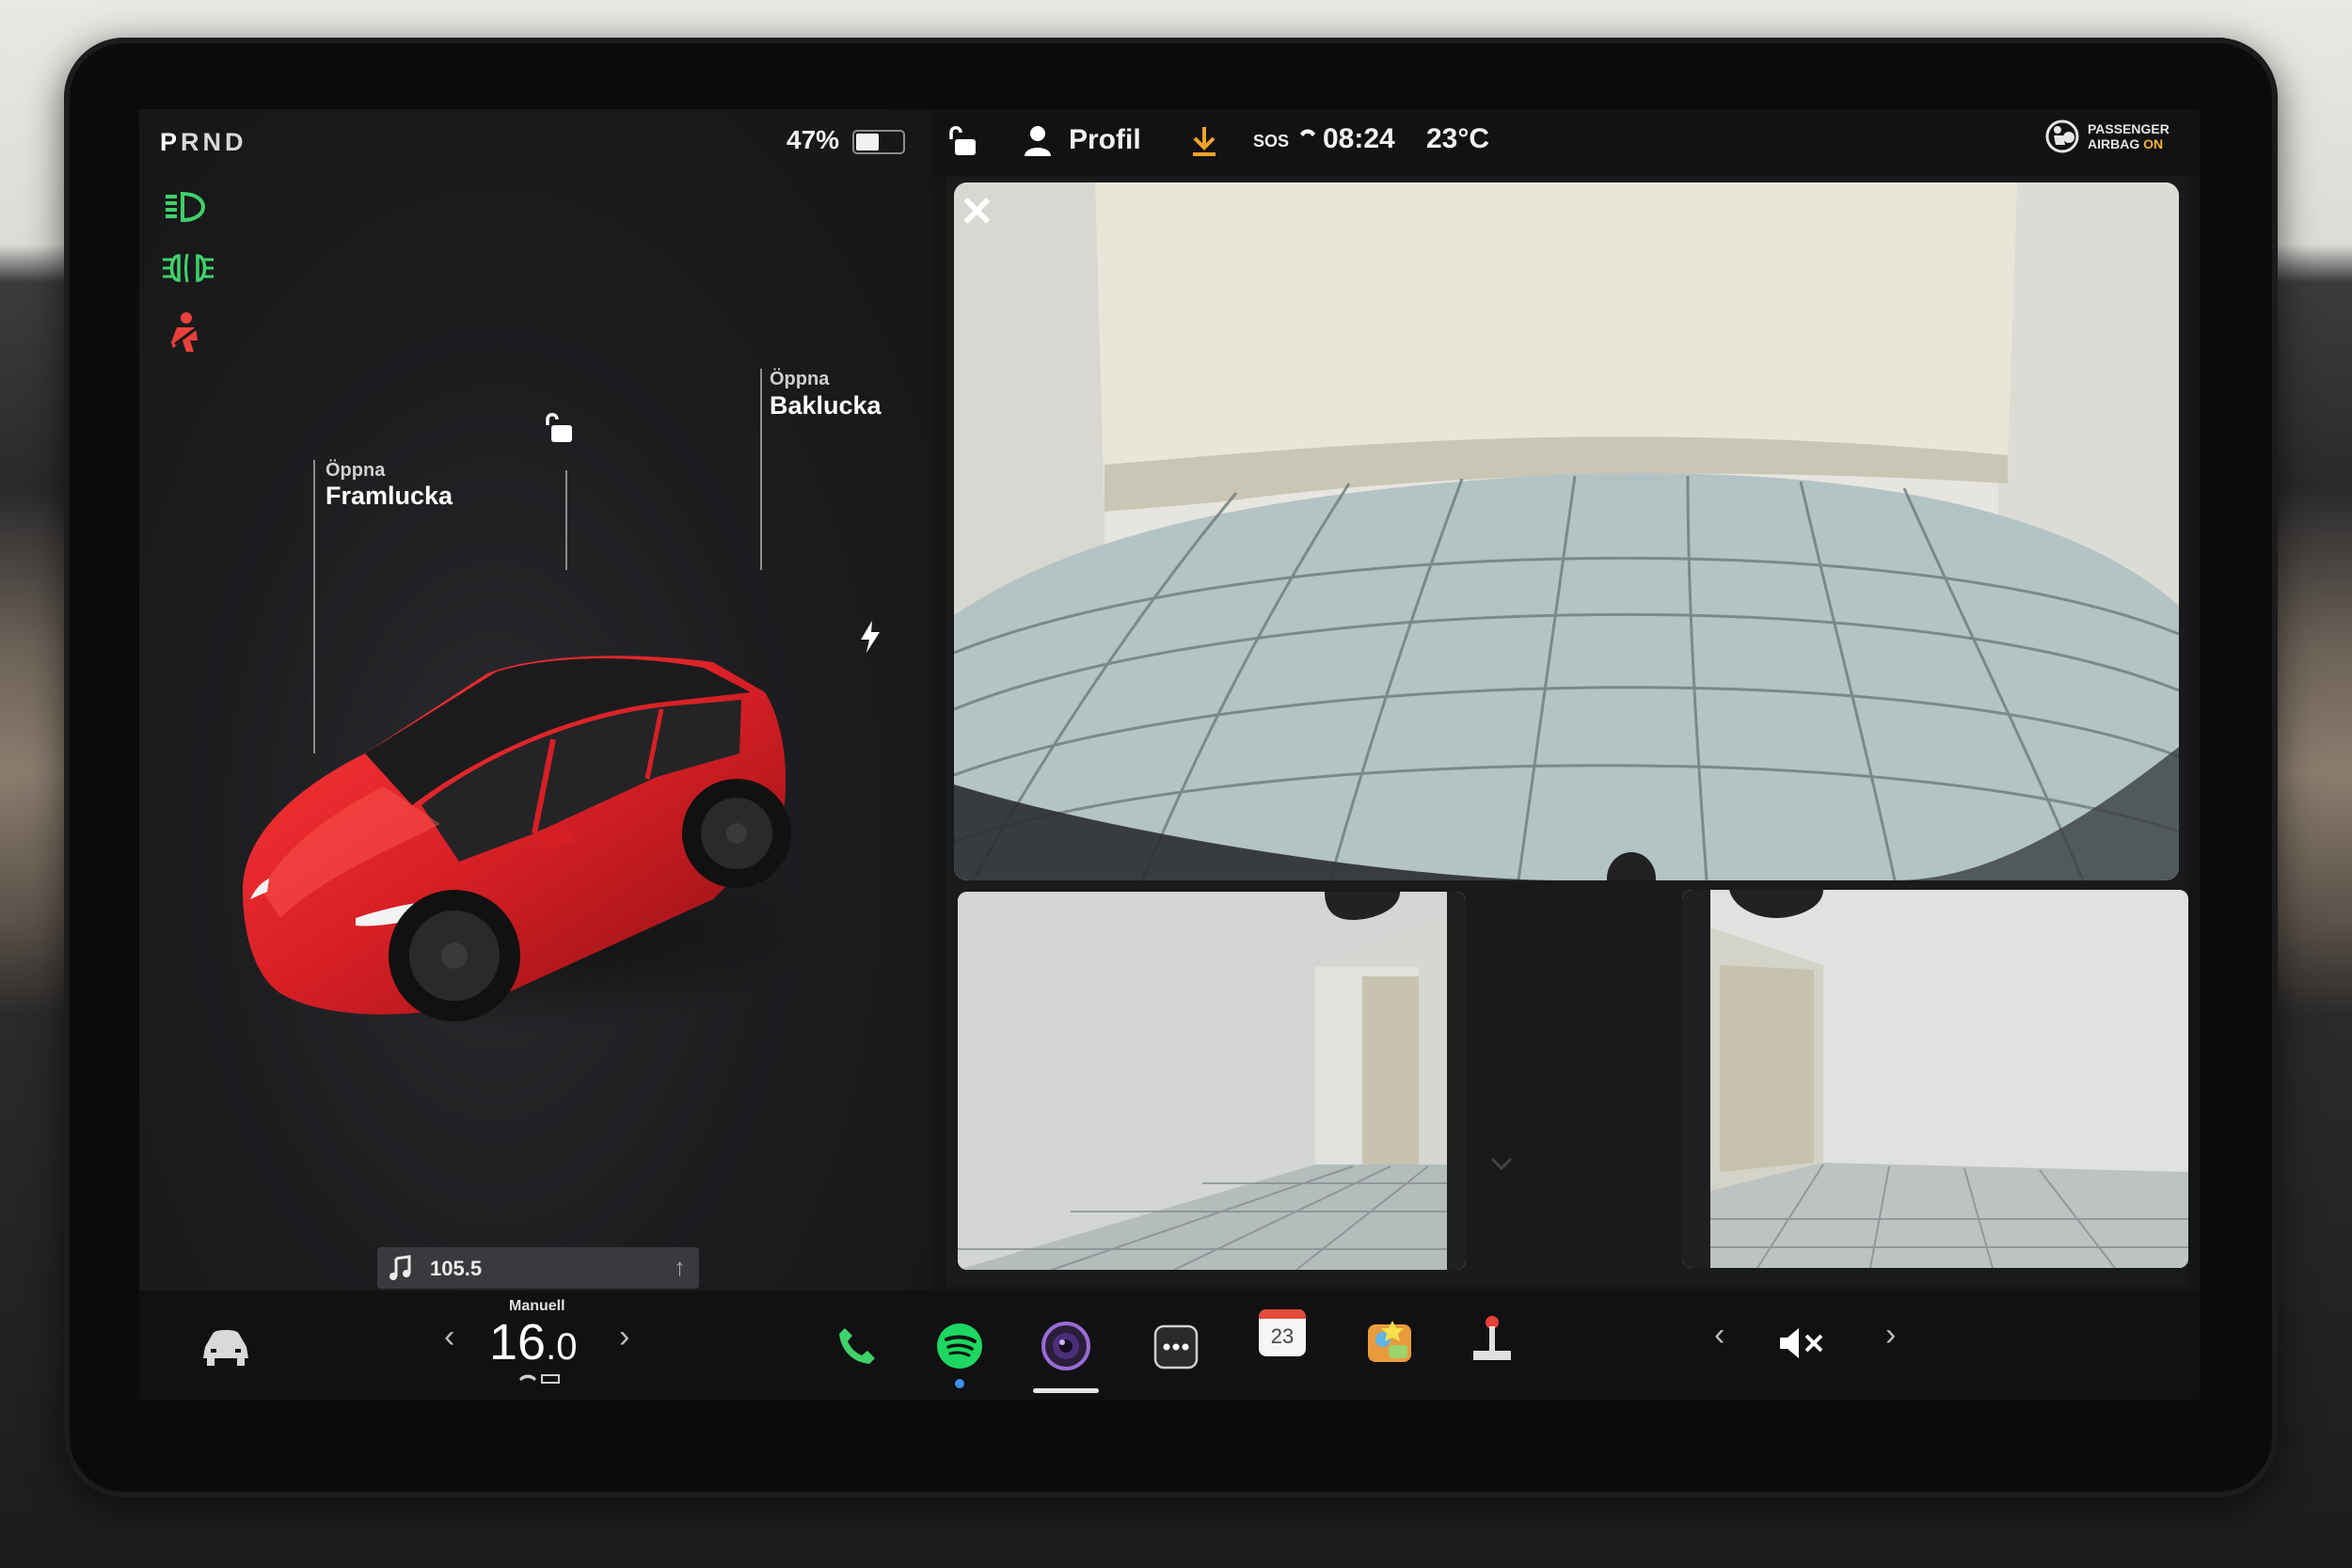 This screenshot has height=1568, width=2352. What do you see at coordinates (813, 139) in the screenshot?
I see `battery-percent: 47%` at bounding box center [813, 139].